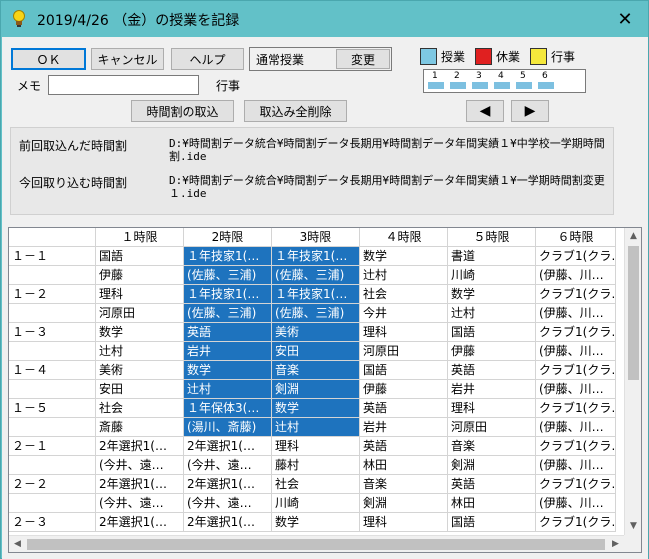 The width and height of the screenshot is (649, 559). Describe the element at coordinates (17, 544) in the screenshot. I see `scroll-left-icon: ◀` at that location.